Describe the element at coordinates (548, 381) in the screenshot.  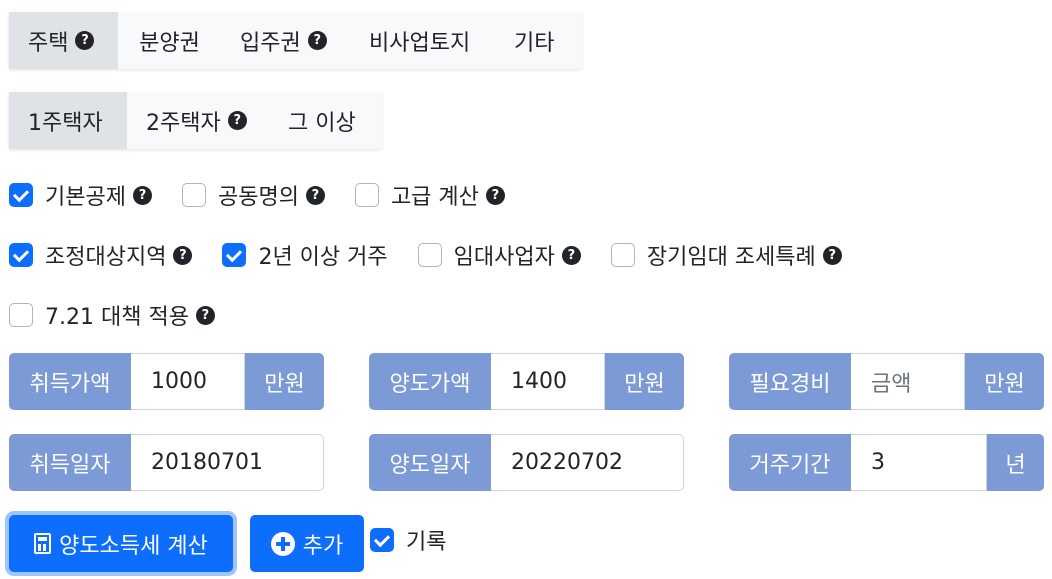
I see `sale-price-input: 1400` at that location.